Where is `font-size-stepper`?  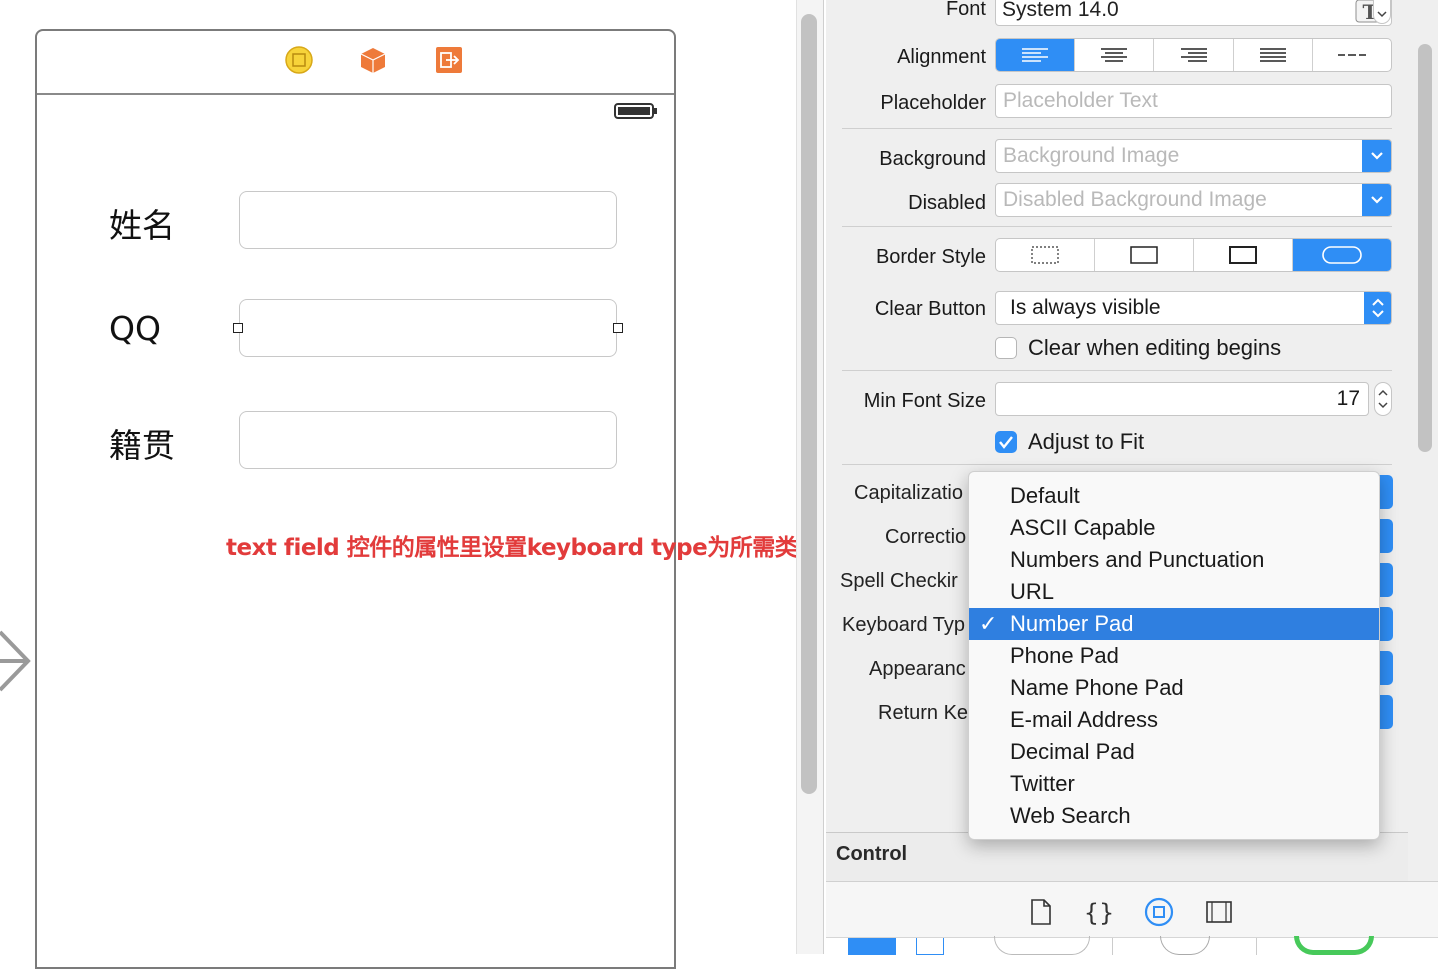 font-size-stepper is located at coordinates (1382, 12).